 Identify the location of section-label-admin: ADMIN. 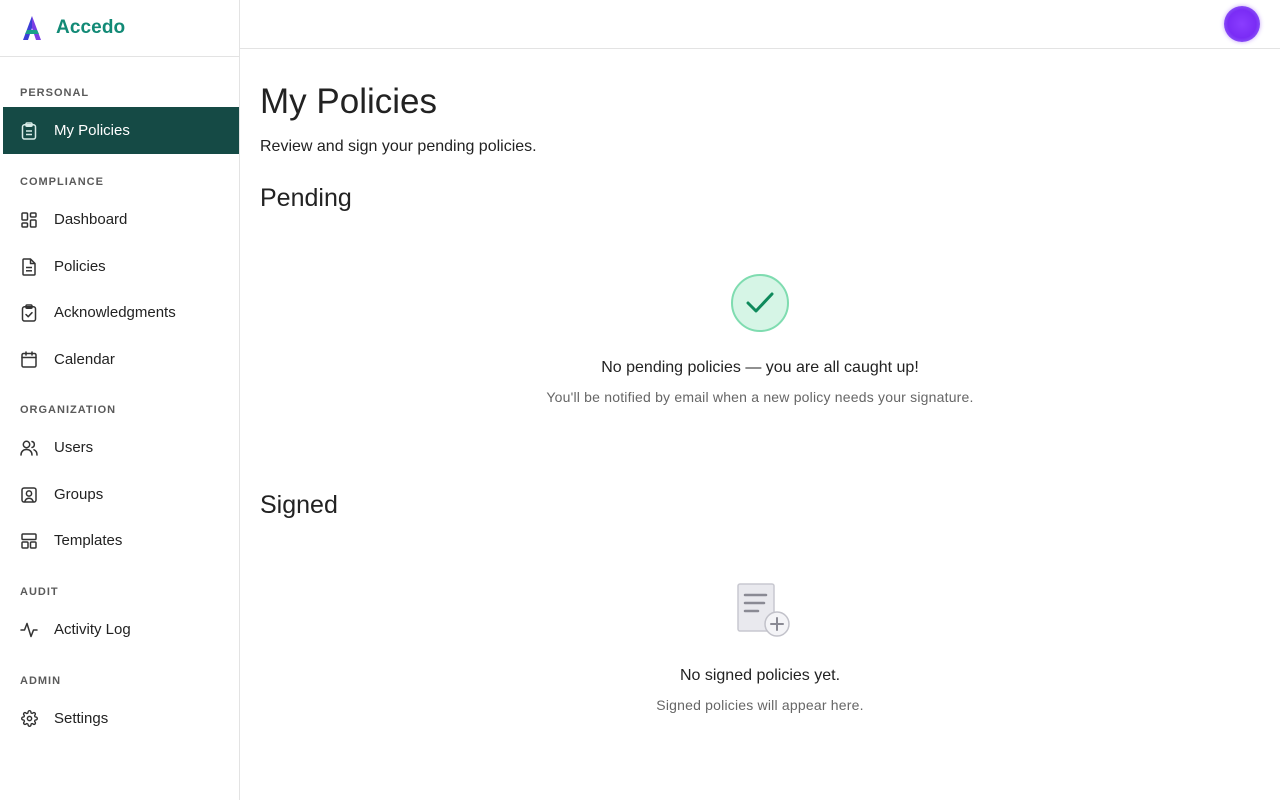
(41, 681).